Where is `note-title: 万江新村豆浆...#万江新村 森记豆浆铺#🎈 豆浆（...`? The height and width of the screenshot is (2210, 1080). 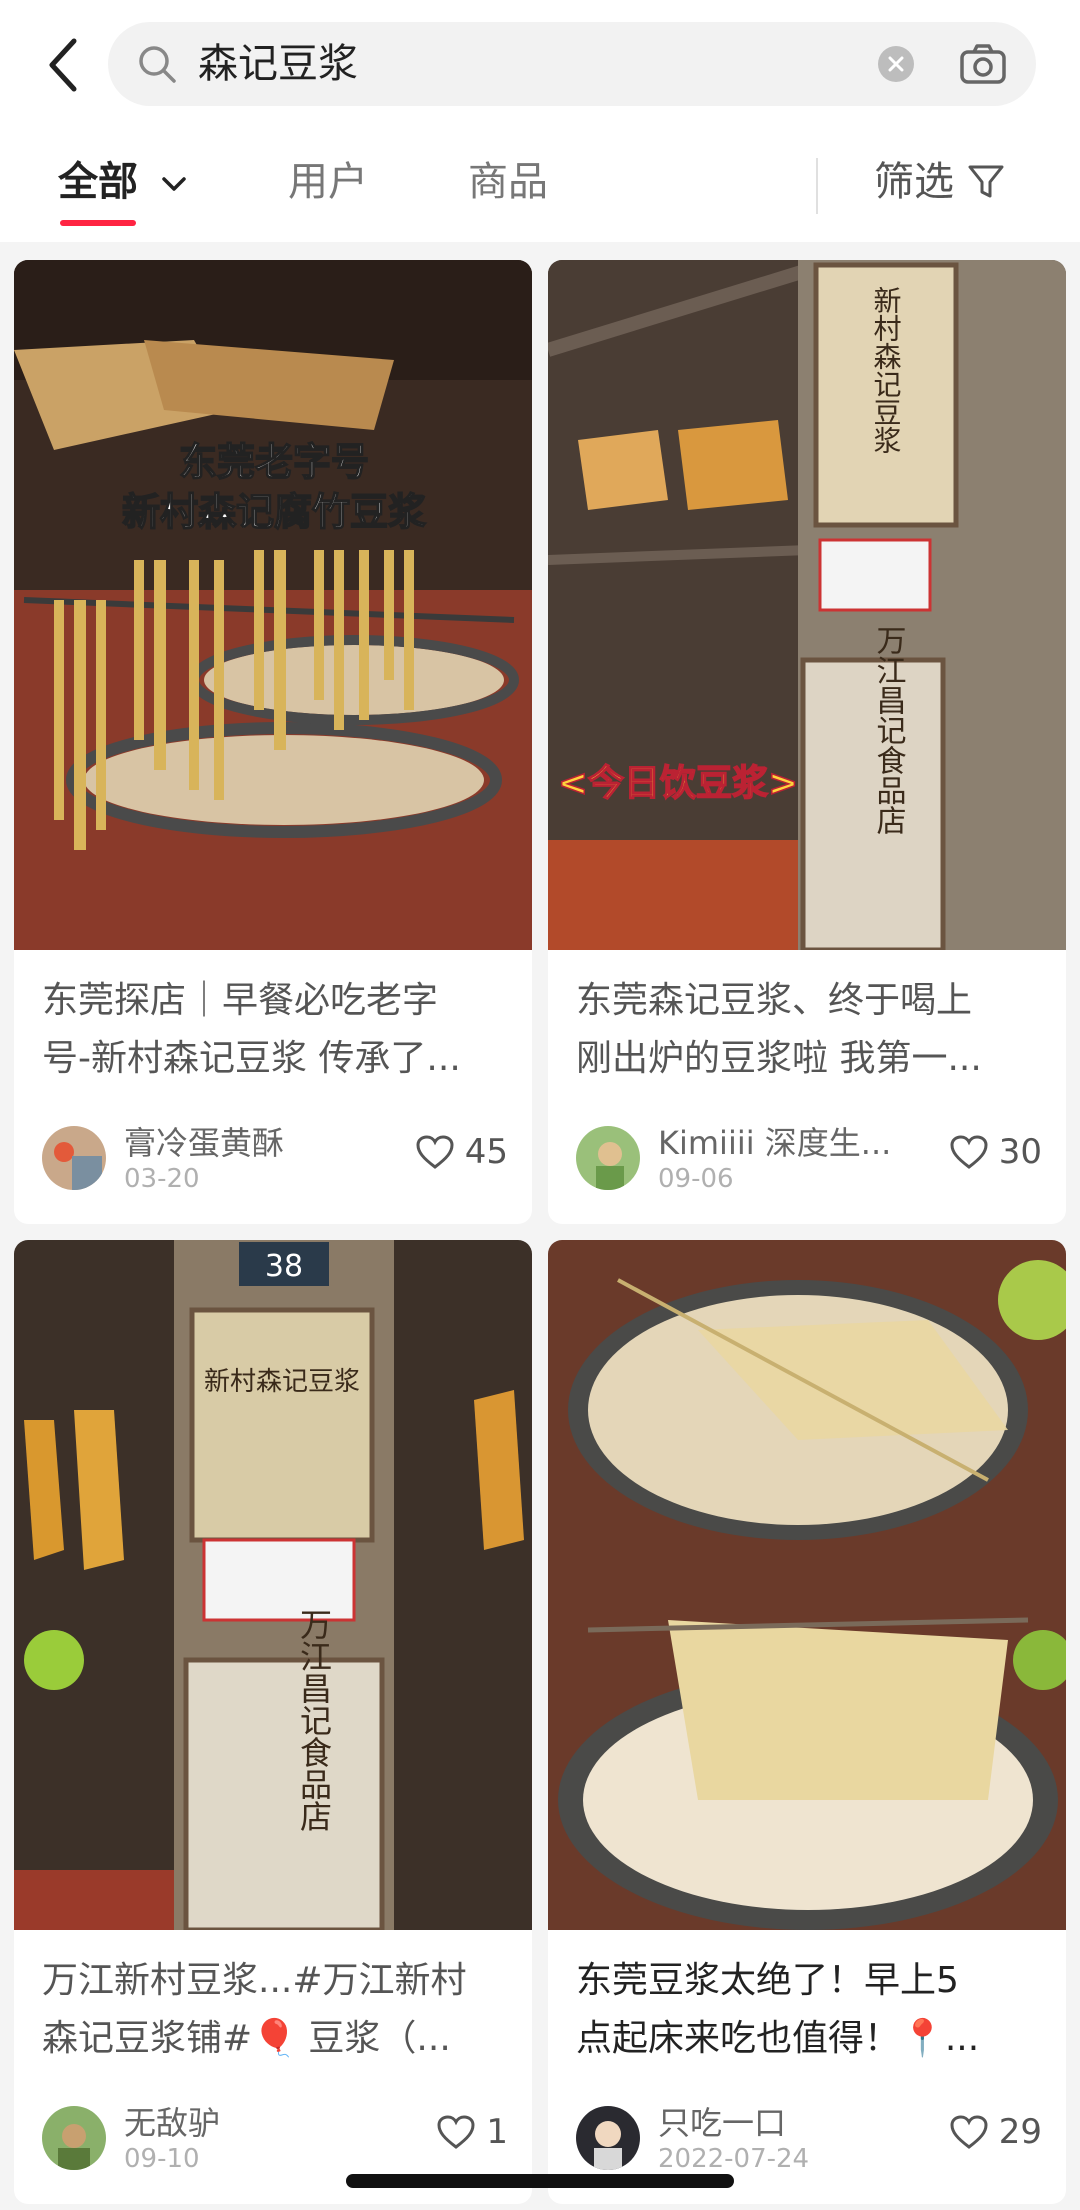
note-title: 万江新村豆浆...#万江新村 森记豆浆铺#🎈 豆浆（... is located at coordinates (277, 2010).